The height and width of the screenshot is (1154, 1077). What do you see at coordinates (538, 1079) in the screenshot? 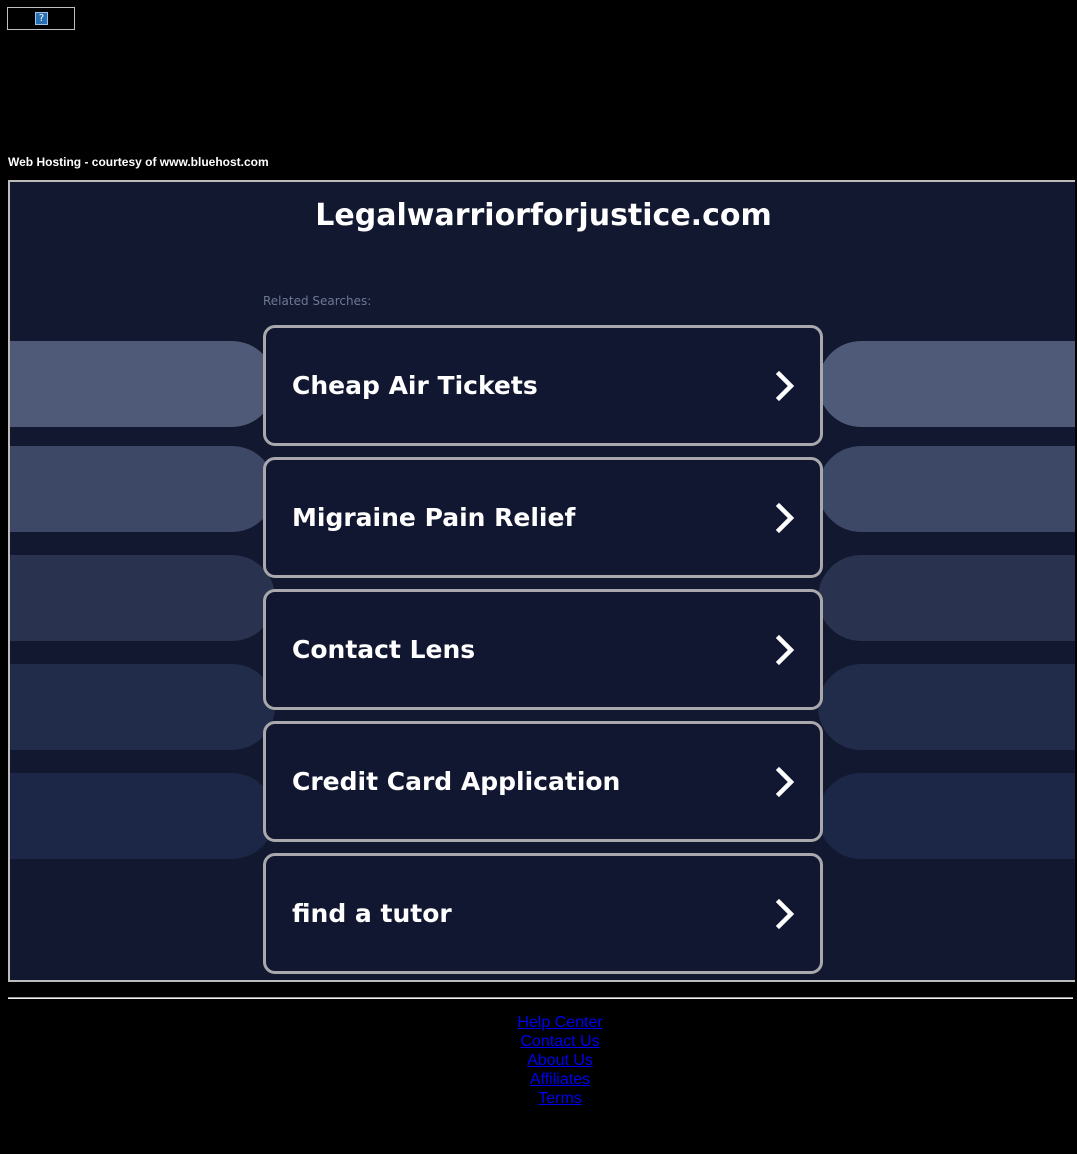
I see `footer-link-affiliates: Affiliates` at bounding box center [538, 1079].